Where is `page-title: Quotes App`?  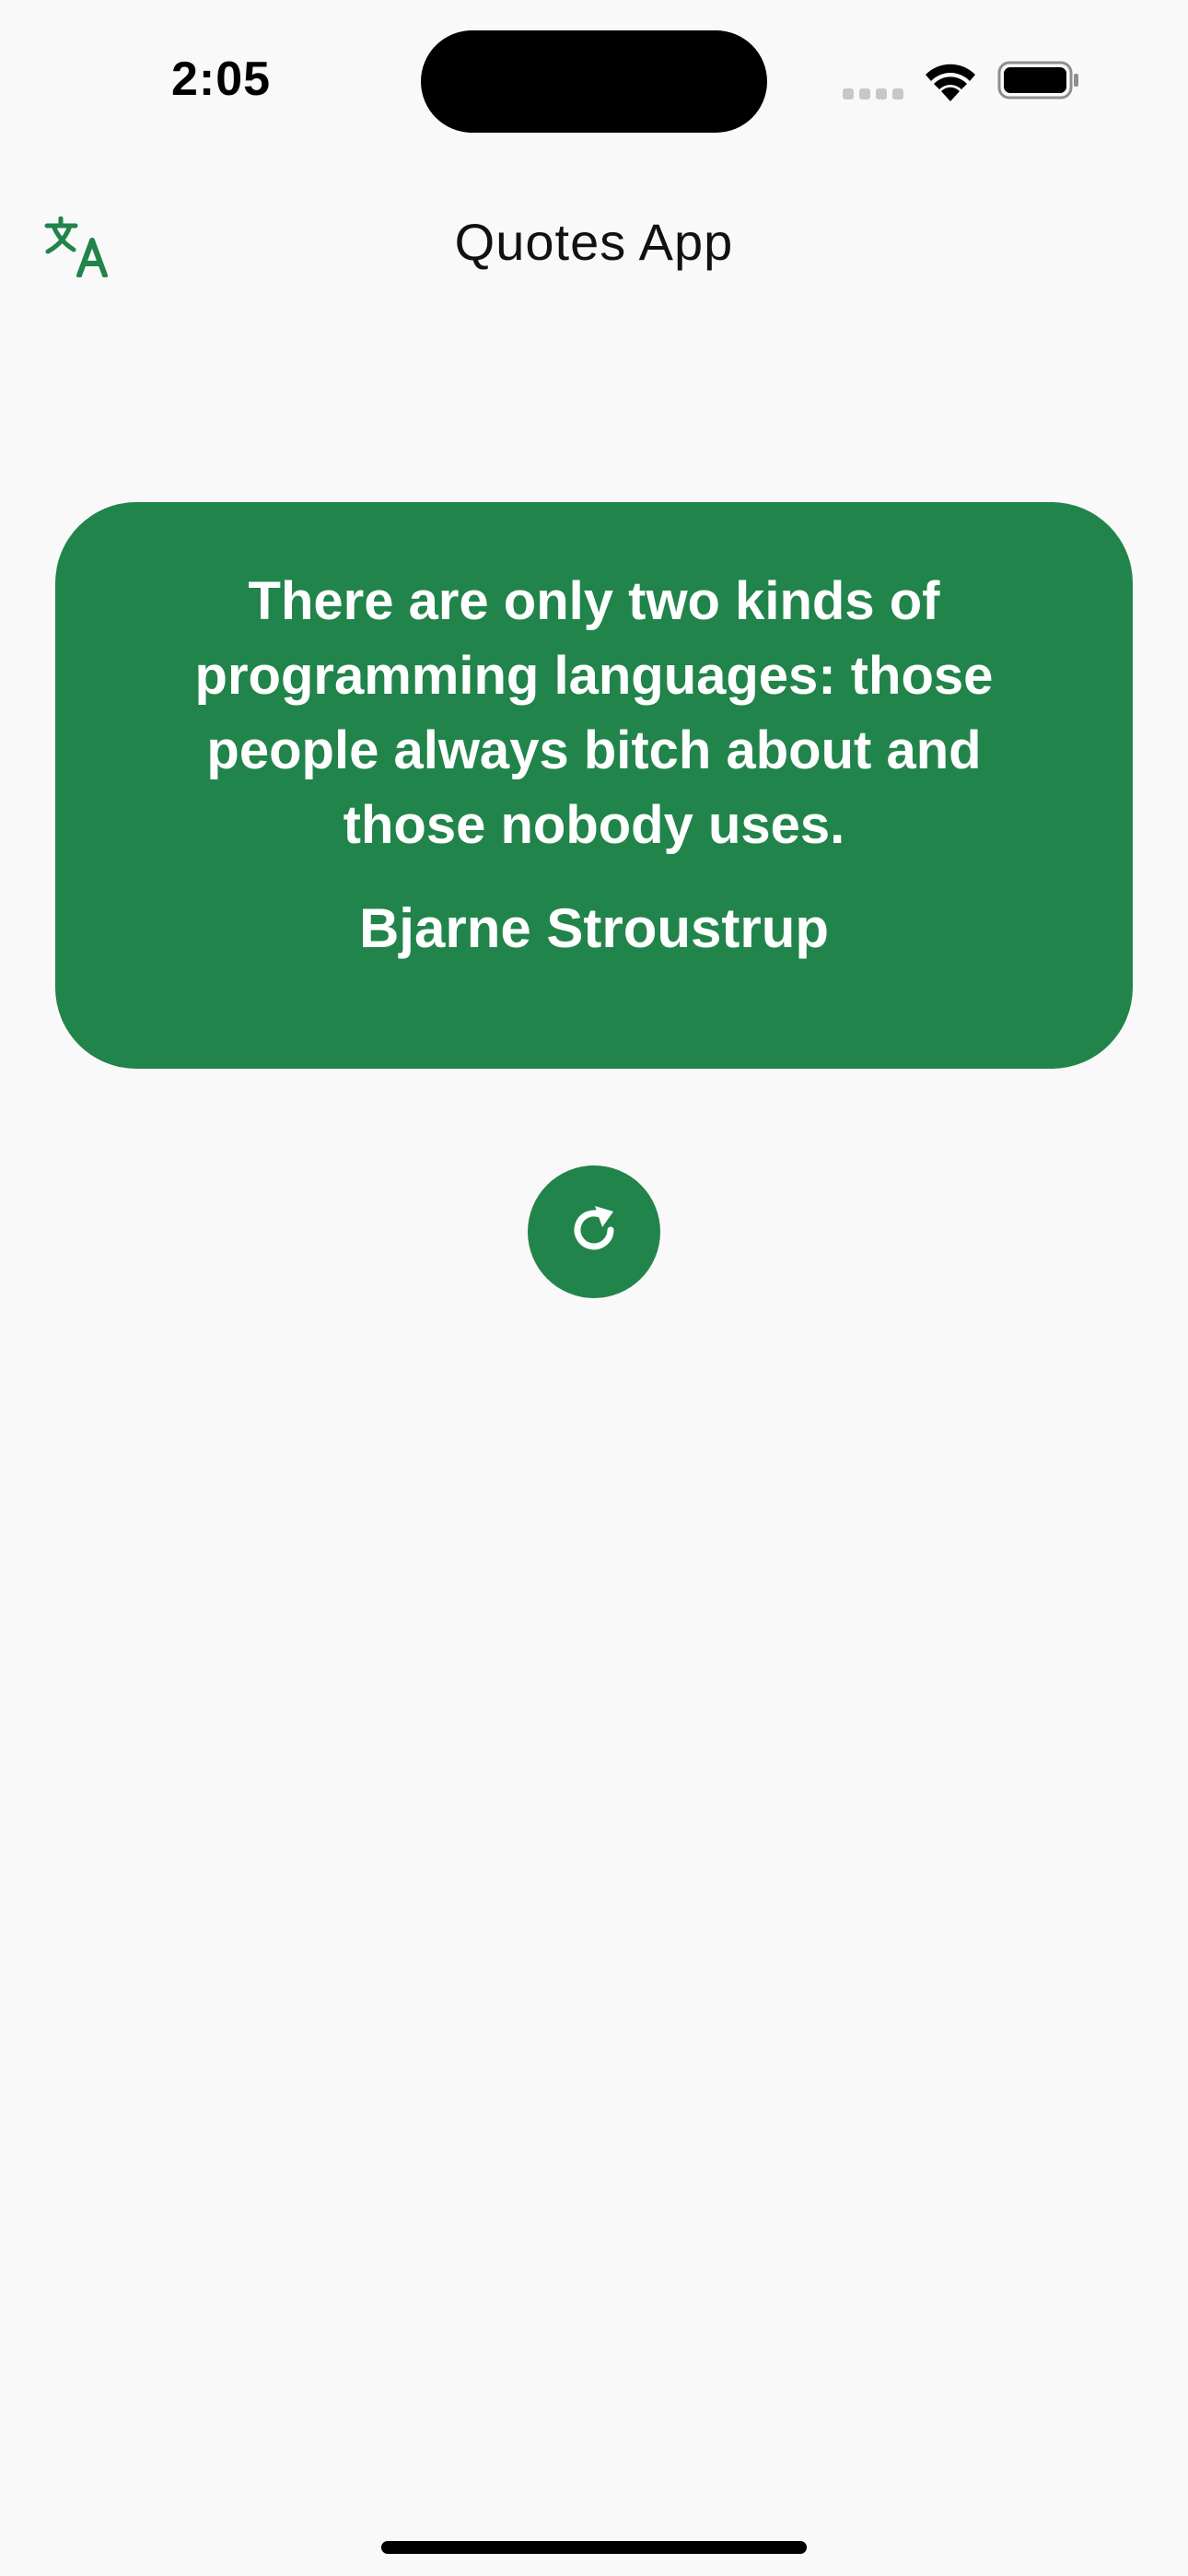 page-title: Quotes App is located at coordinates (594, 242).